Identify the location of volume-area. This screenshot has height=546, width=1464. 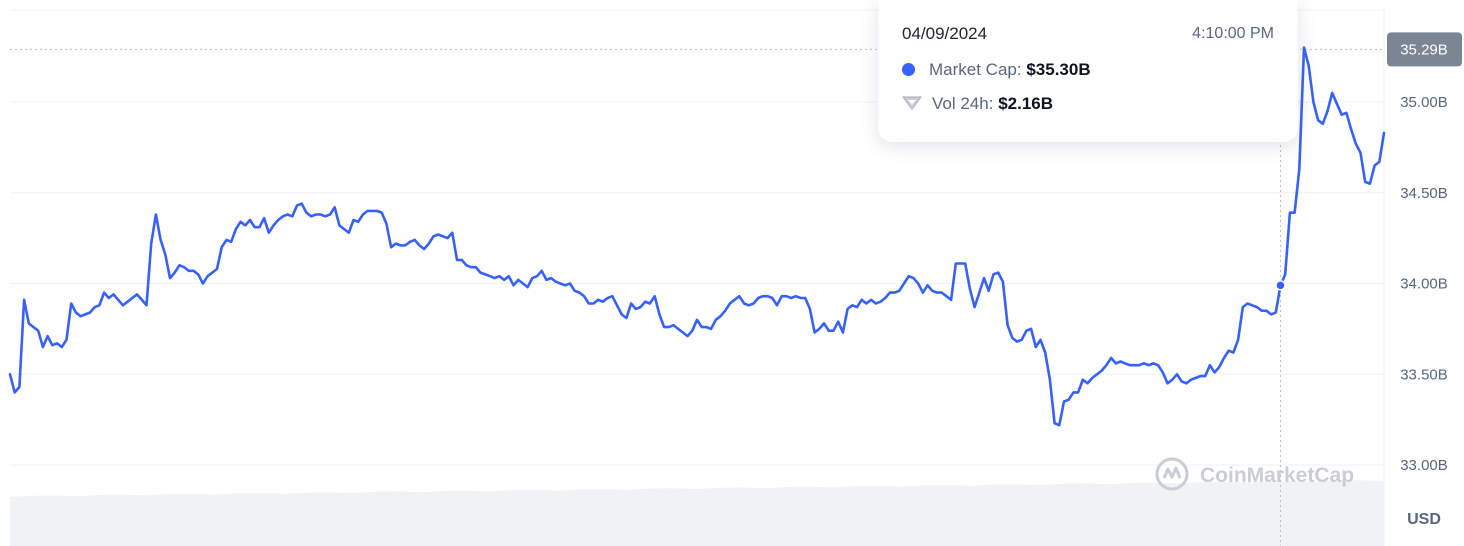
(697, 513).